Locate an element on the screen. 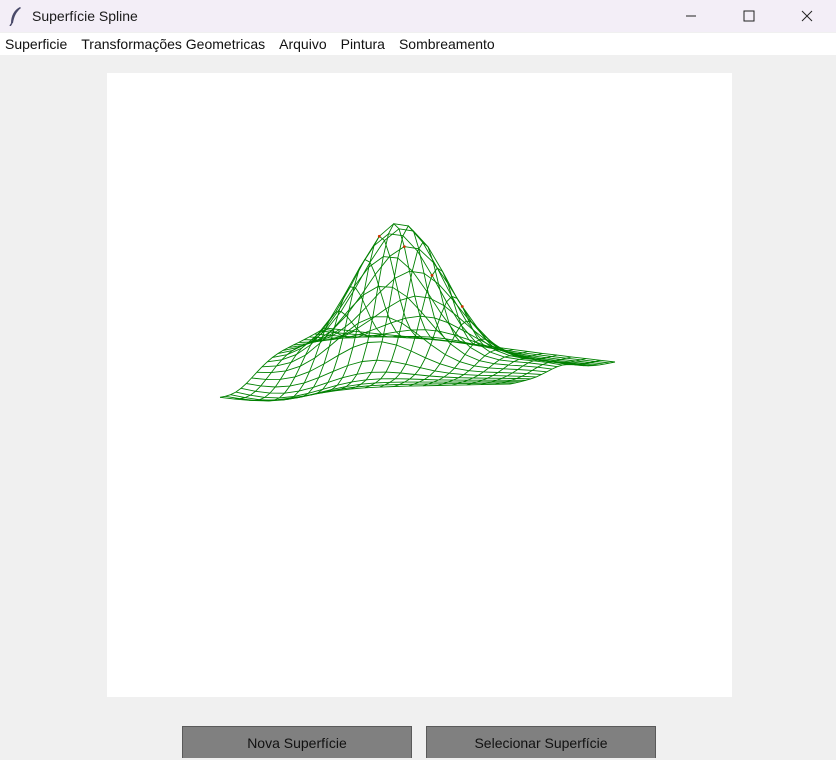 The width and height of the screenshot is (836, 760). spline-surface-wireframe is located at coordinates (417, 312).